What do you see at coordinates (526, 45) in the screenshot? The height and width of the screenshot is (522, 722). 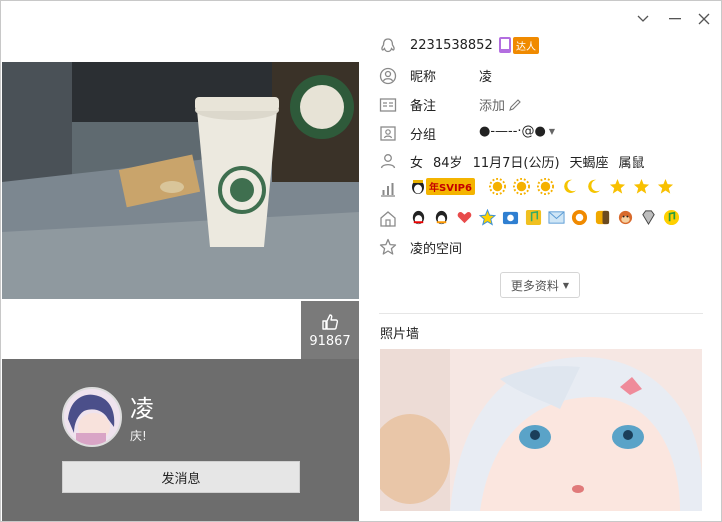 I see `talent-label: 达人` at bounding box center [526, 45].